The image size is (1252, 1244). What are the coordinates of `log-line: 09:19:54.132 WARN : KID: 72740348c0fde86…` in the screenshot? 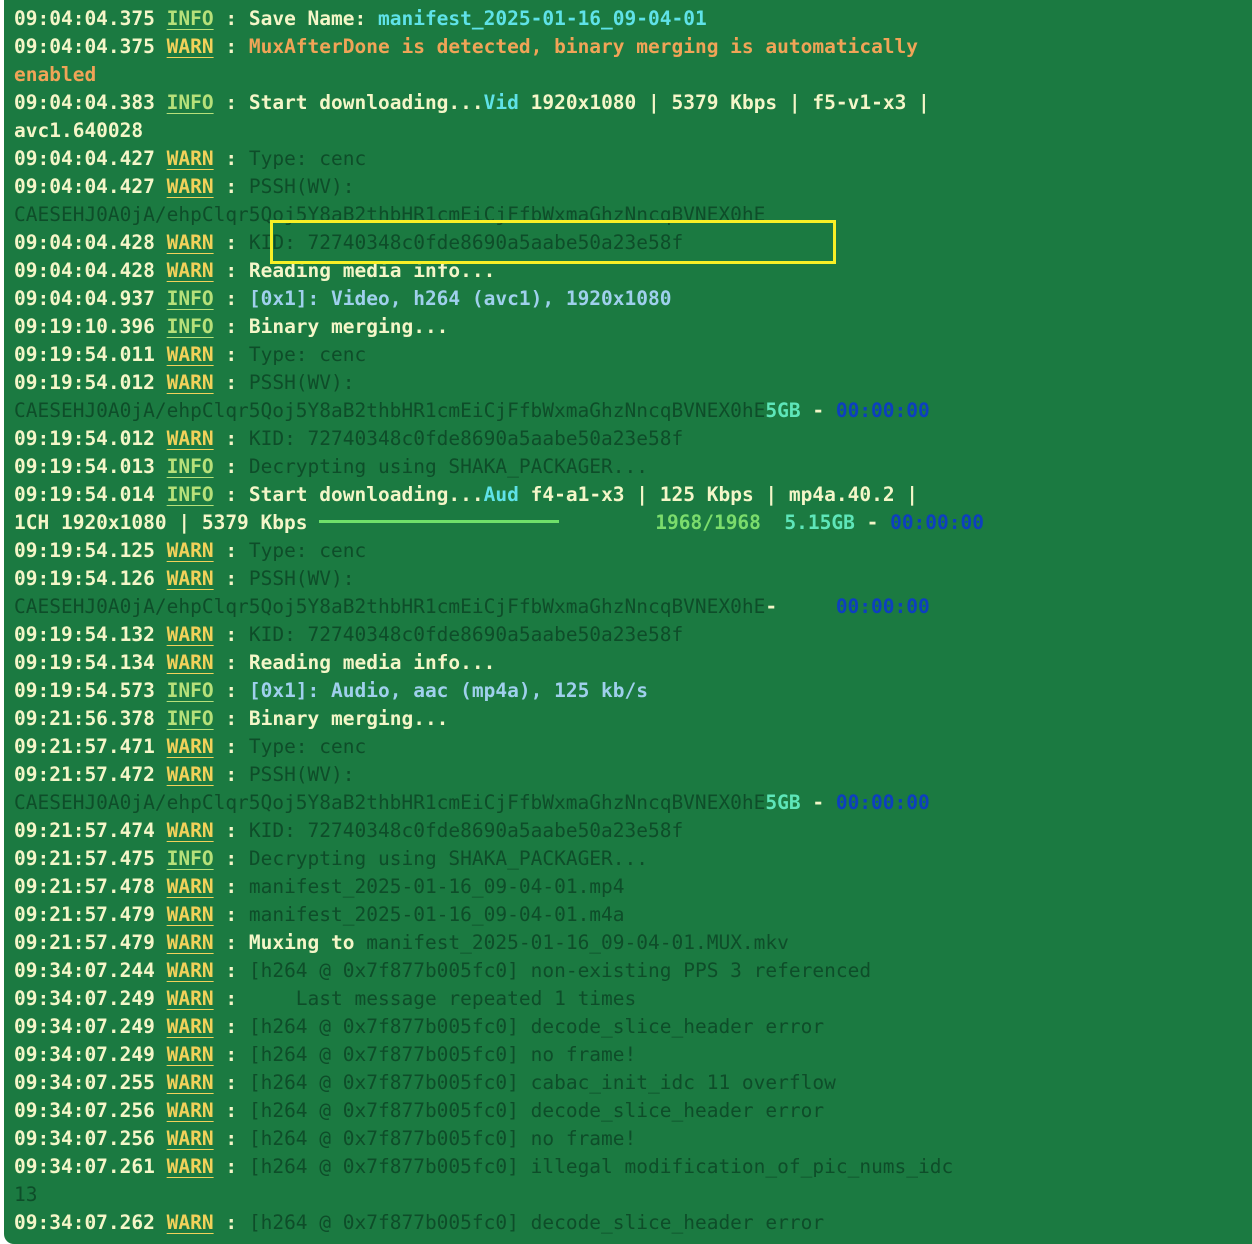 It's located at (349, 634).